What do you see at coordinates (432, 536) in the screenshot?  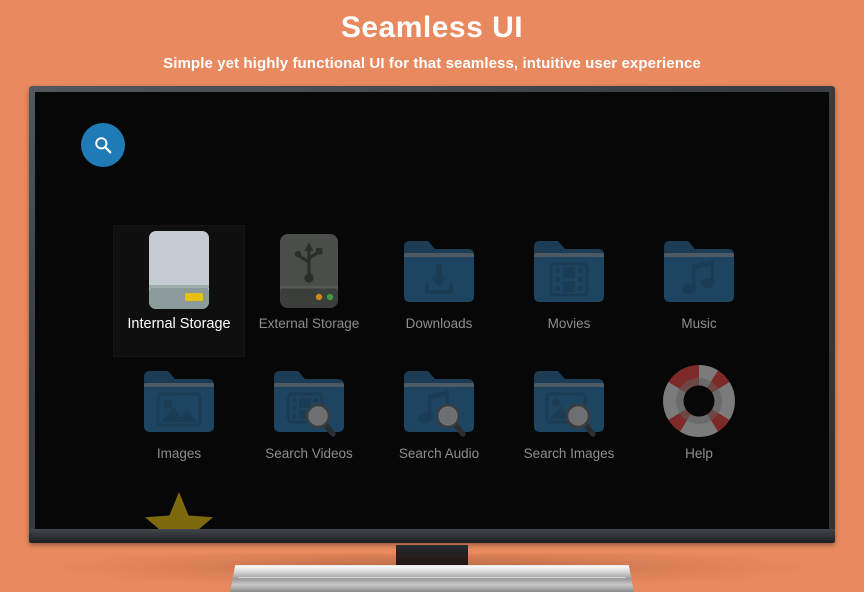 I see `tv-bottom-bezel` at bounding box center [432, 536].